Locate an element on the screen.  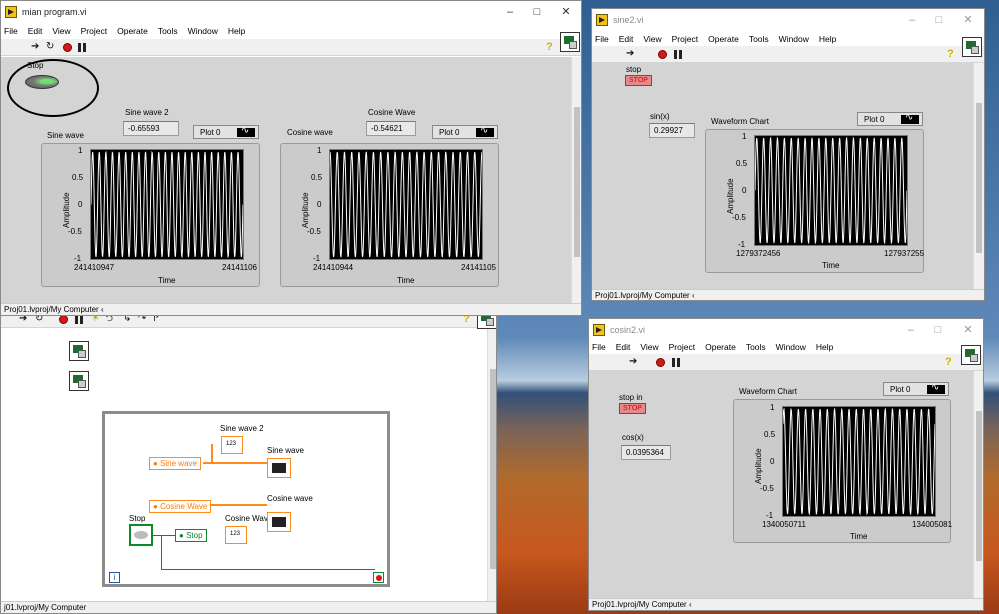
sine2-vscroll is located at coordinates (978, 176).